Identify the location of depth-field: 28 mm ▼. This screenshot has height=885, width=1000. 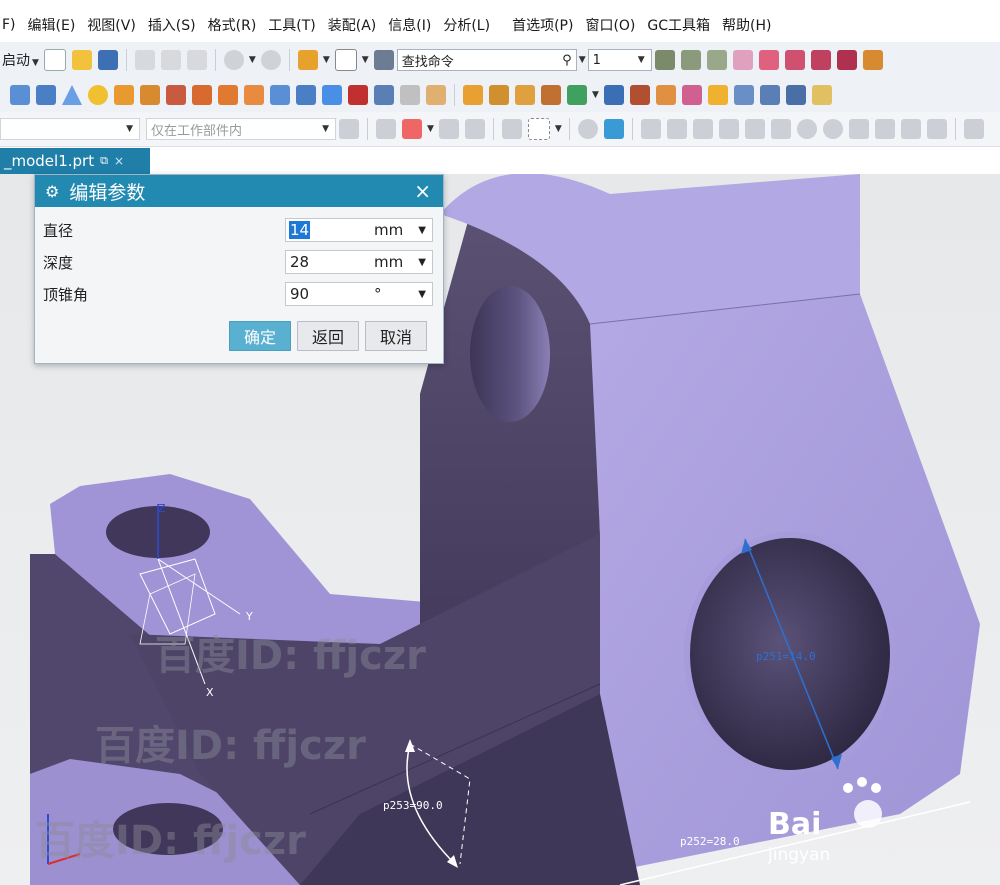
(359, 262).